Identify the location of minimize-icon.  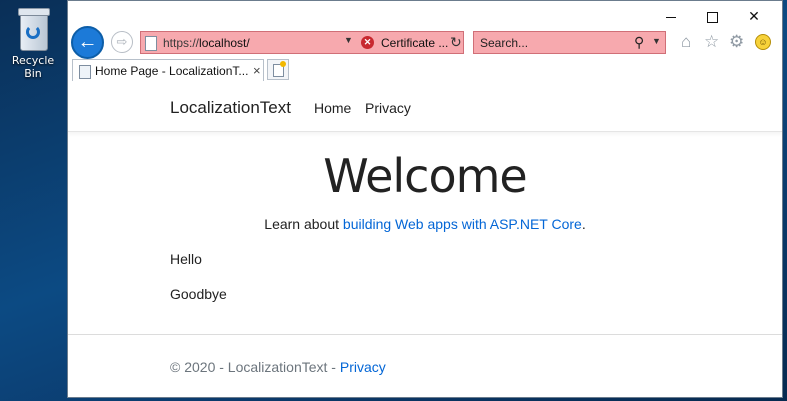
(671, 17).